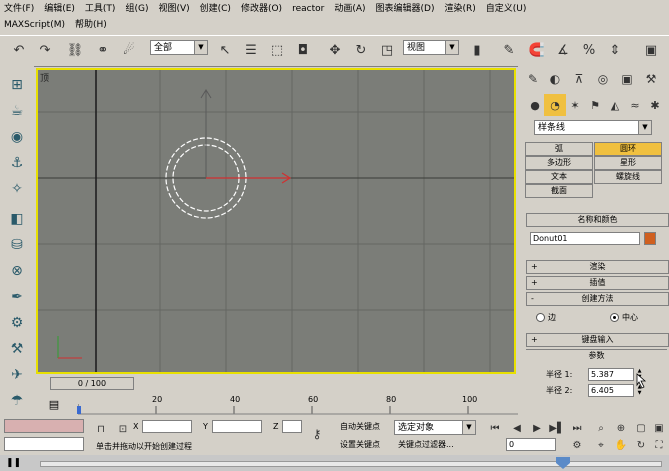  What do you see at coordinates (179, 47) in the screenshot?
I see `selection-filter-dropdown: 全部 ▼` at bounding box center [179, 47].